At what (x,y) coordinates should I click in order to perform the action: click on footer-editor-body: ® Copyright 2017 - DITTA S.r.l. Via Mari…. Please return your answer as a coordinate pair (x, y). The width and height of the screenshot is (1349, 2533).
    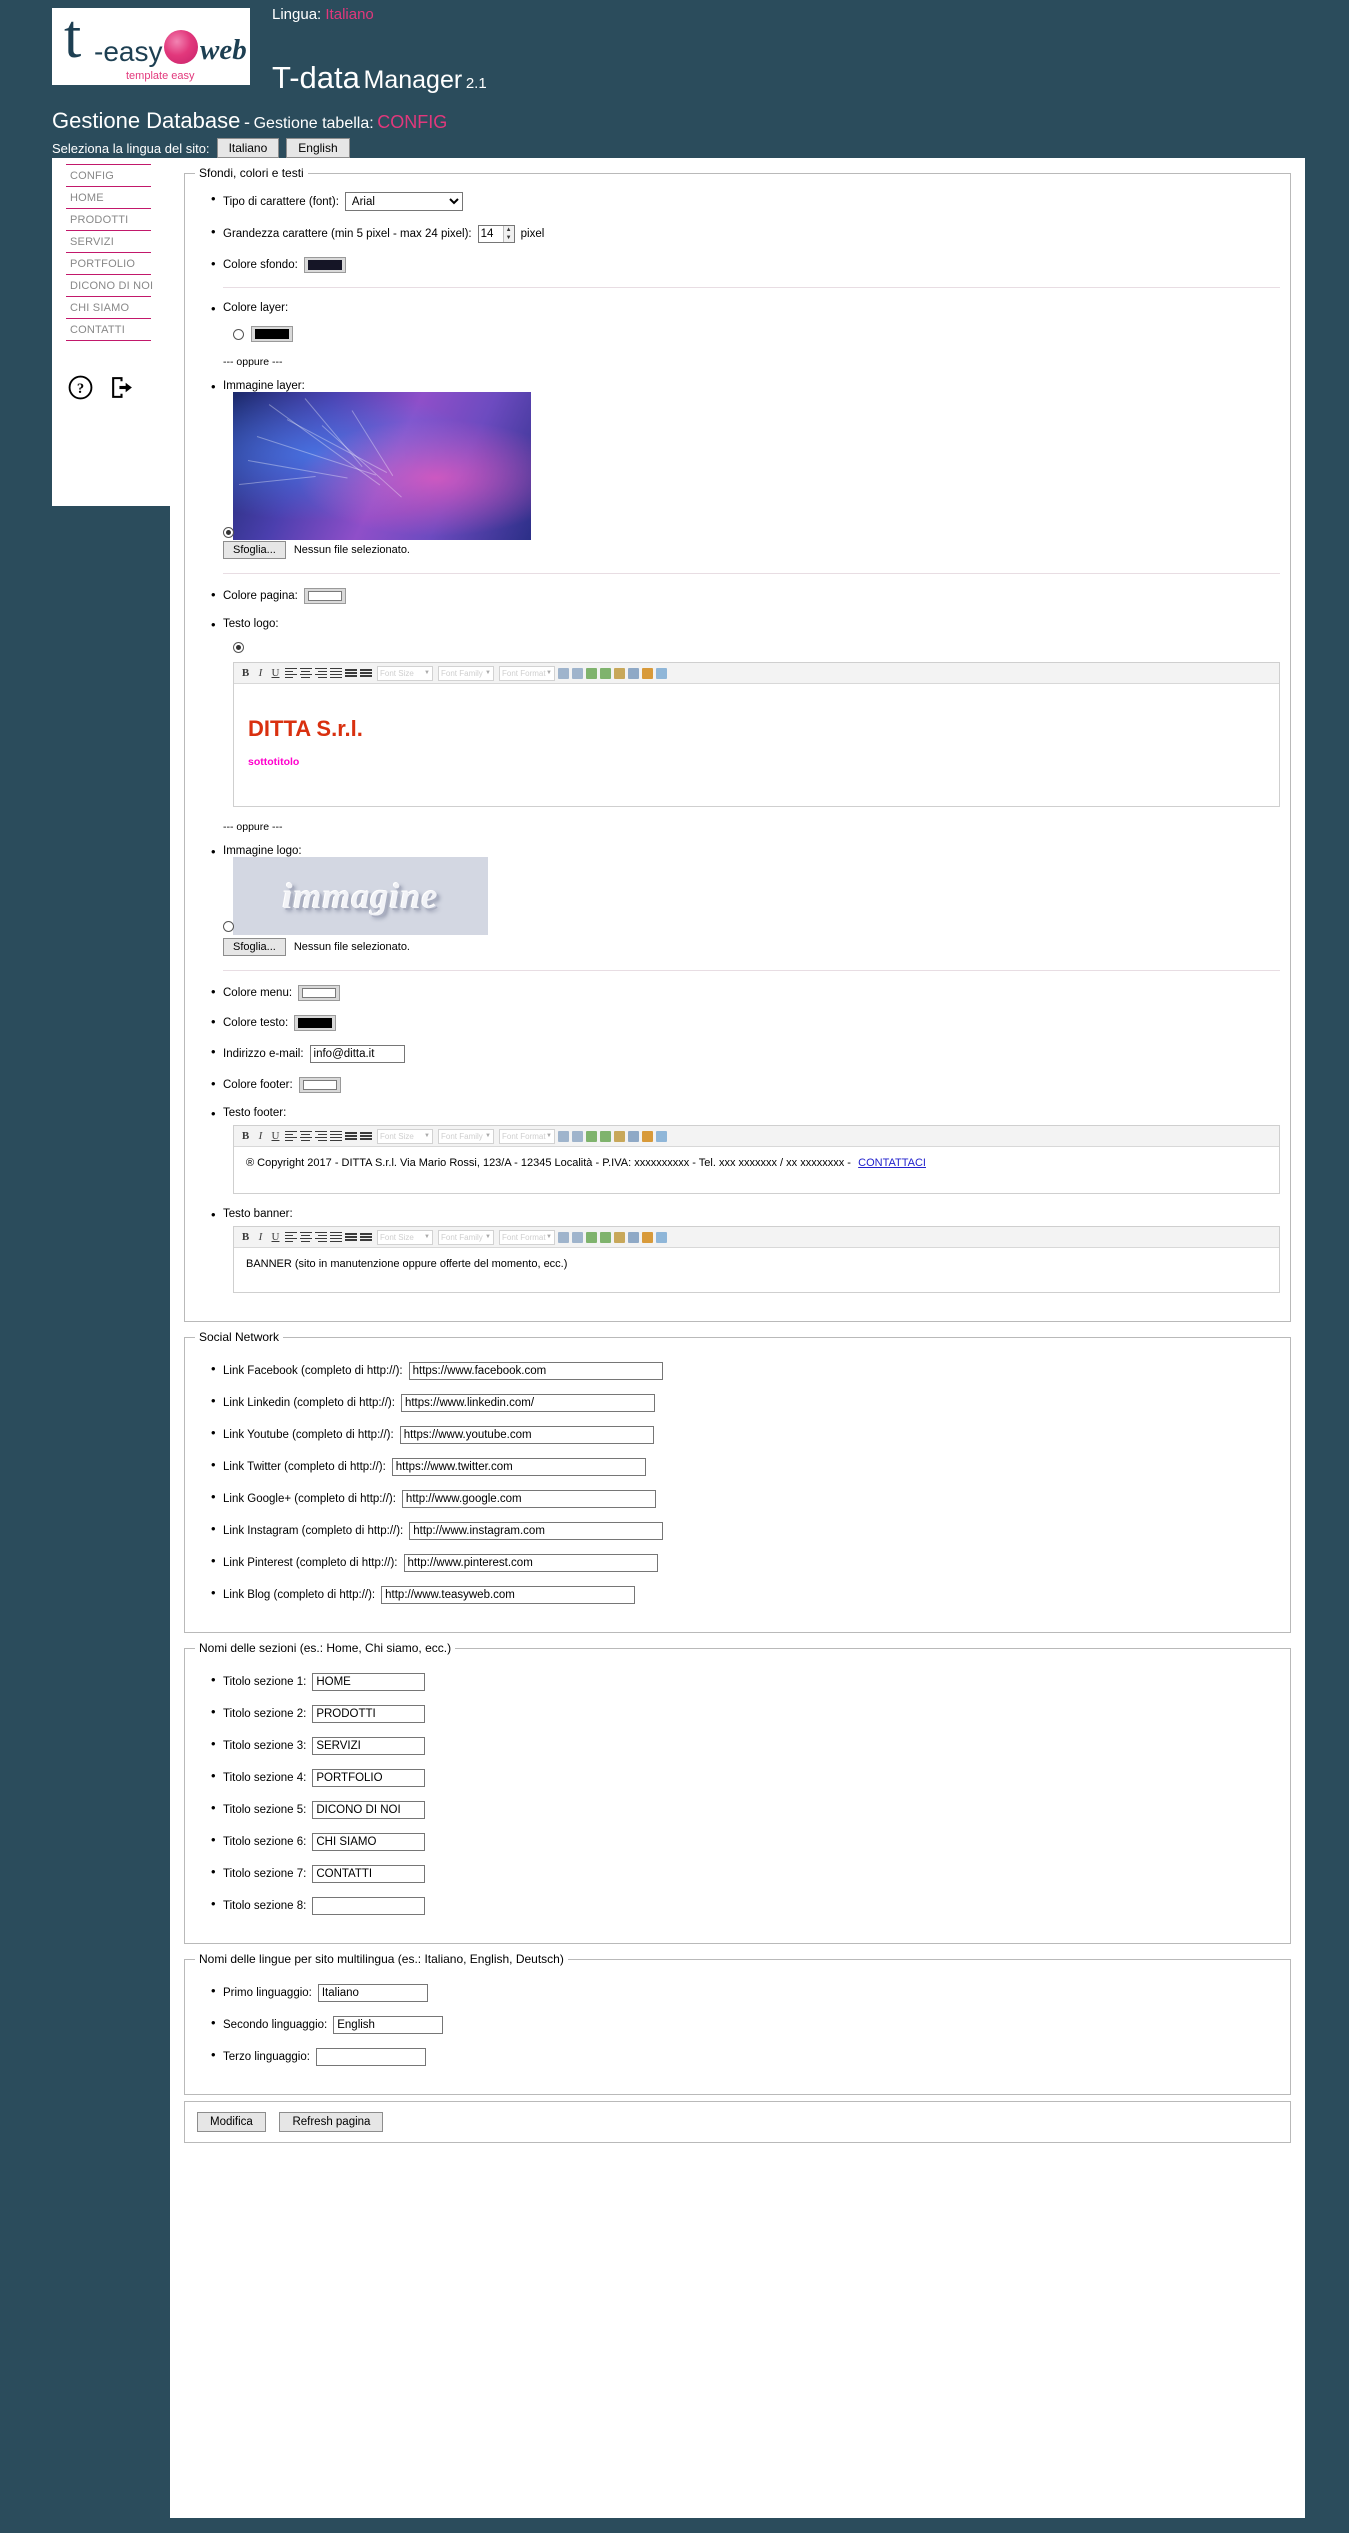
    Looking at the image, I should click on (756, 1170).